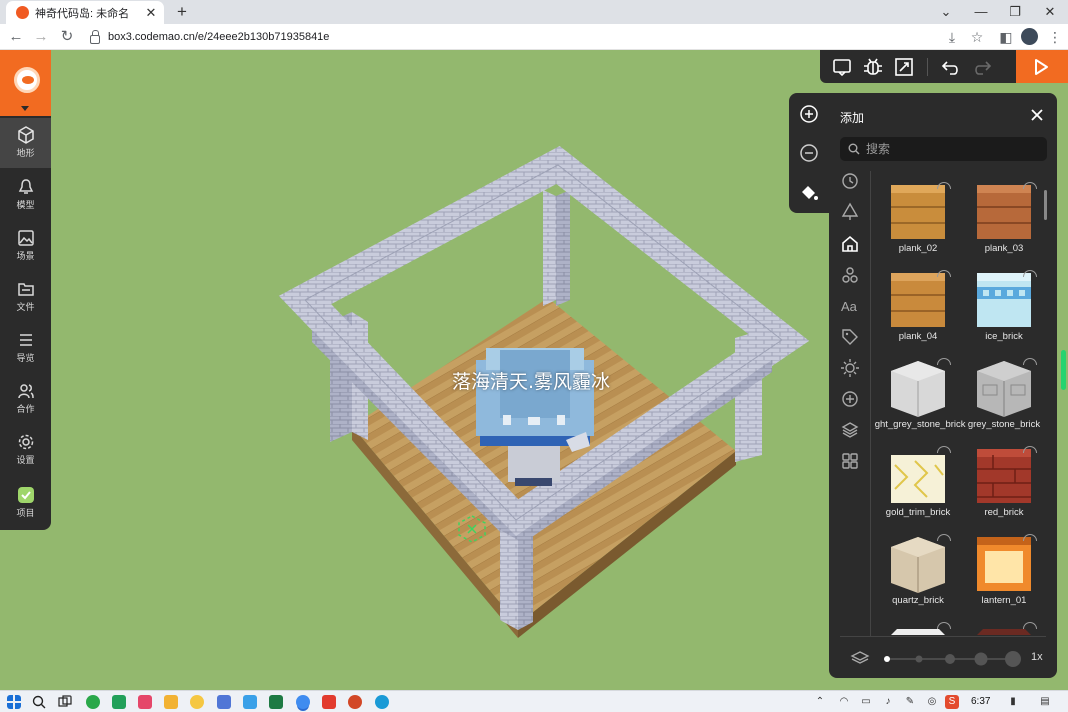 The image size is (1068, 712). Describe the element at coordinates (151, 13) in the screenshot. I see `tab-close-icon: ✕` at that location.